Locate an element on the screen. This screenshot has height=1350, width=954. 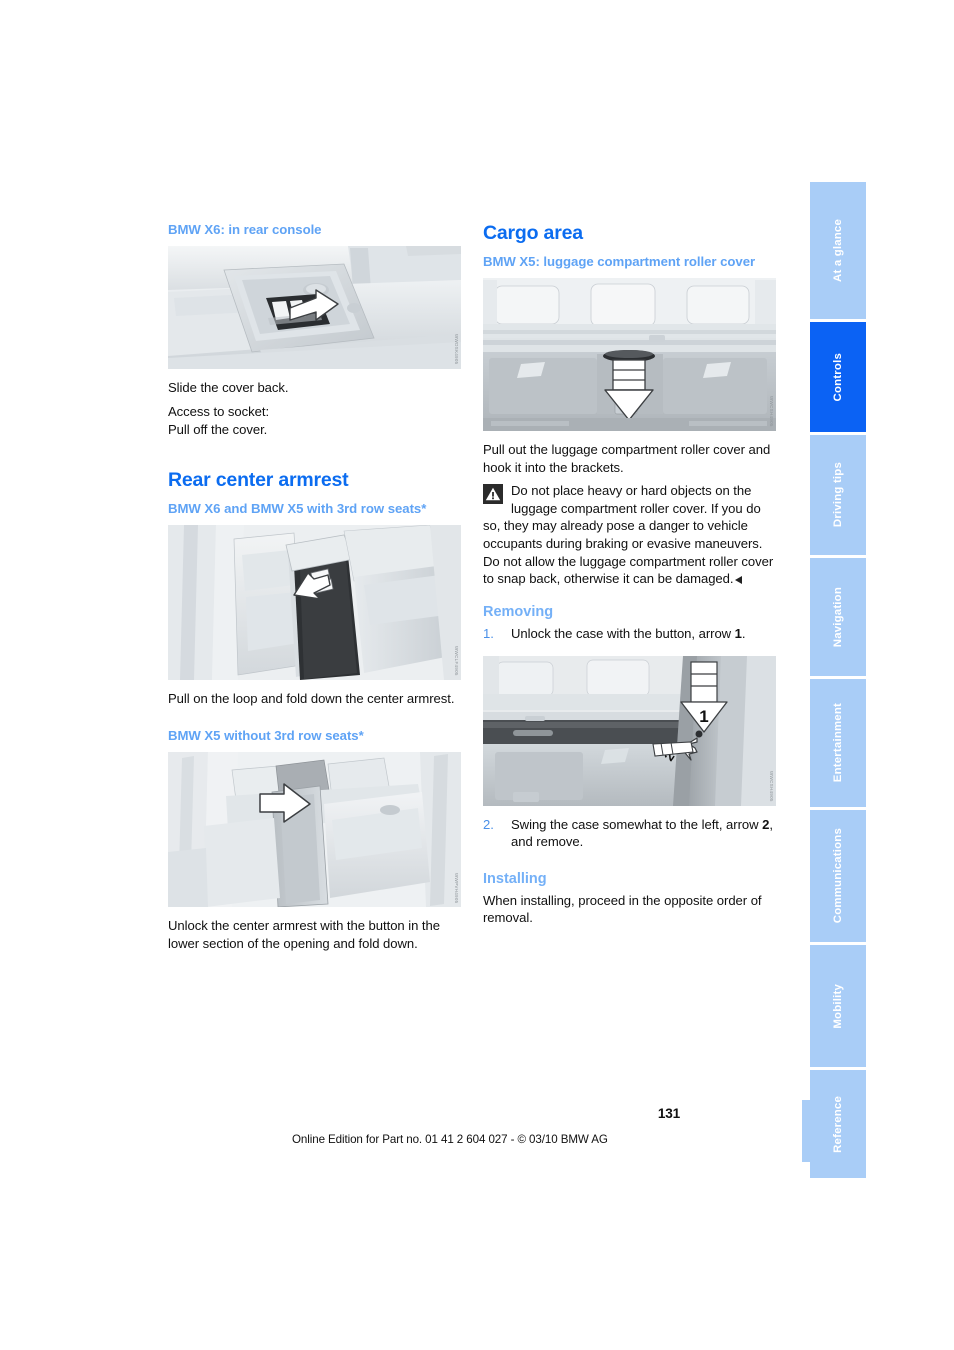
tab-driving-tips: Driving tips is located at coordinates (838, 495).